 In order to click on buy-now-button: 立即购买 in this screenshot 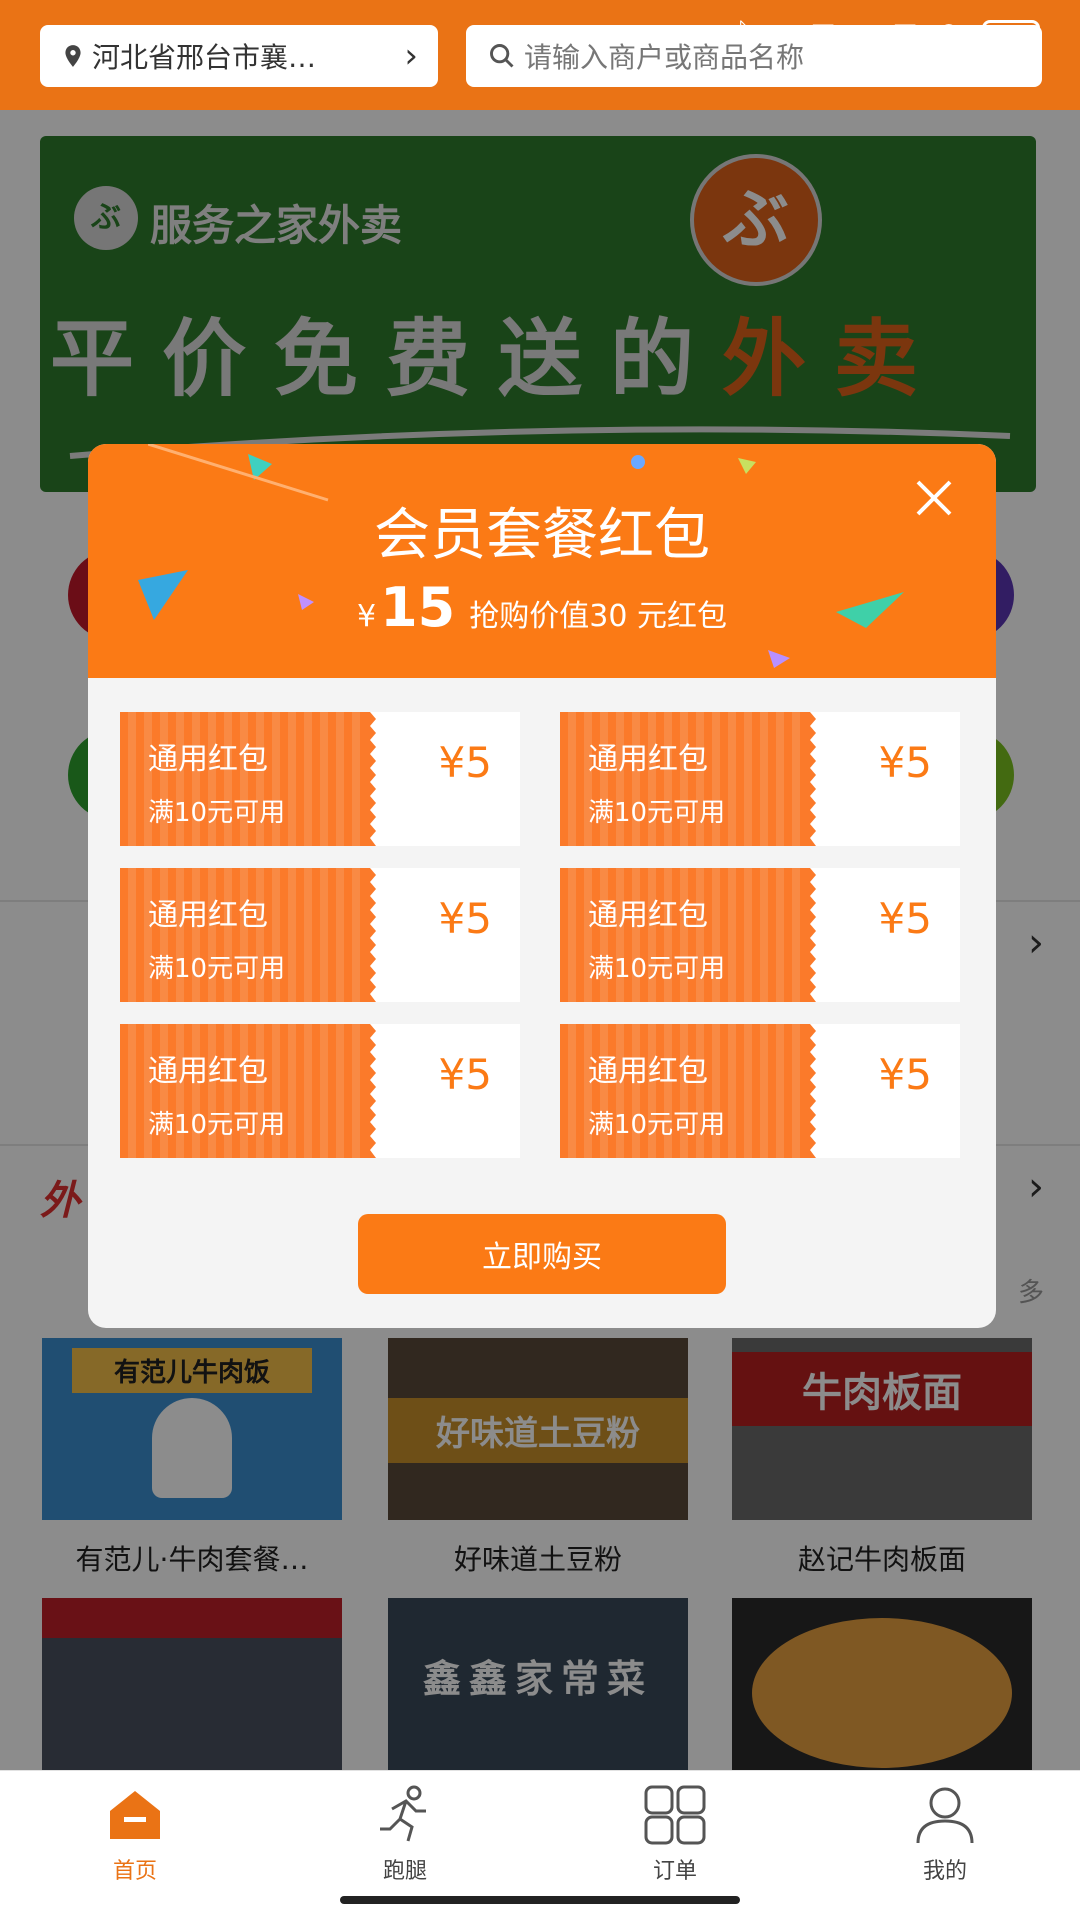, I will do `click(542, 1254)`.